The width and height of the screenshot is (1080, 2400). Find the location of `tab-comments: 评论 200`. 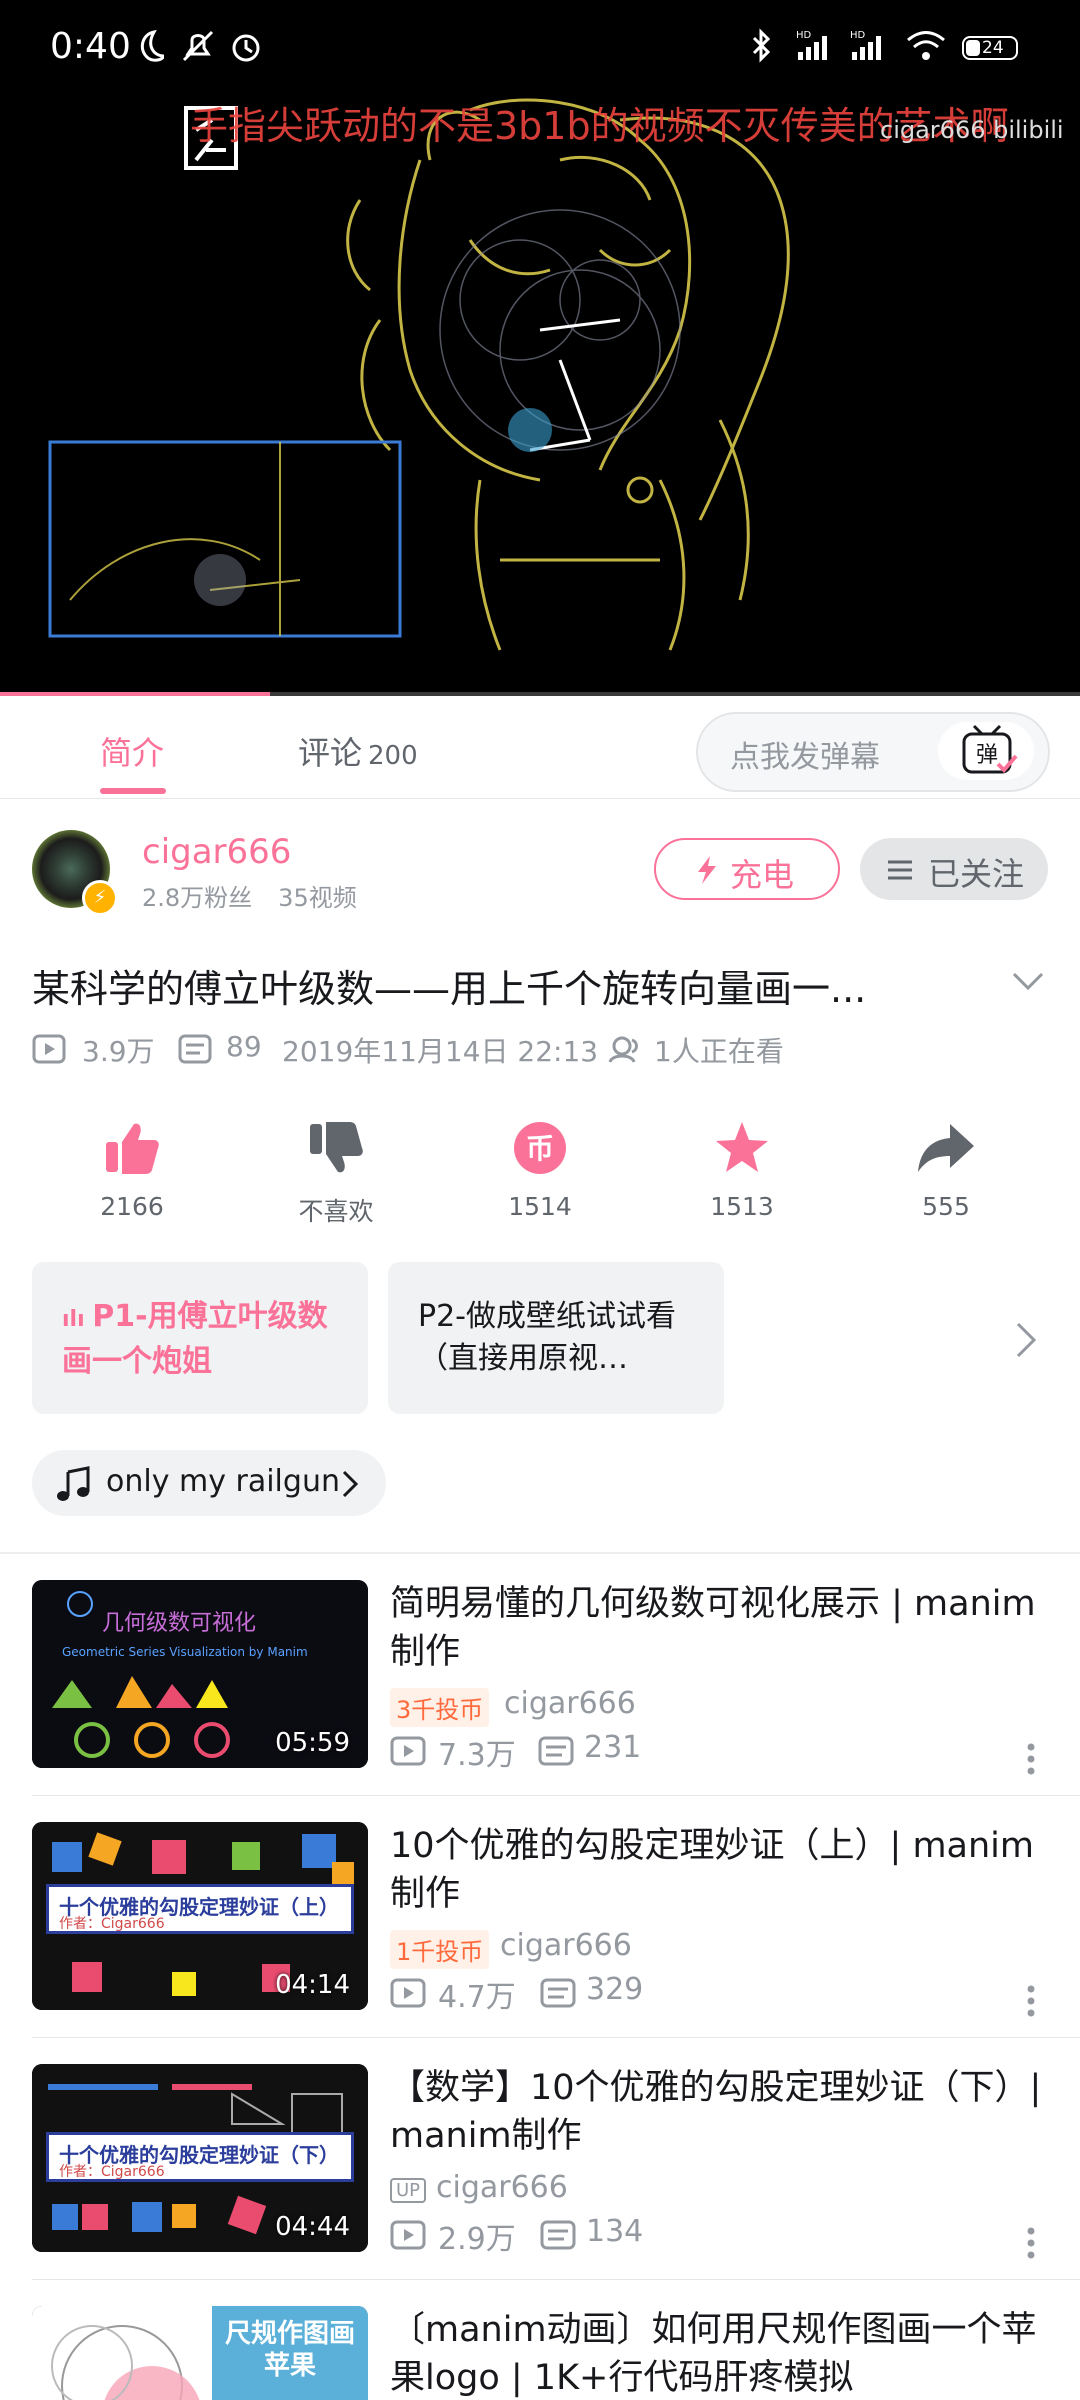

tab-comments: 评论 200 is located at coordinates (358, 751).